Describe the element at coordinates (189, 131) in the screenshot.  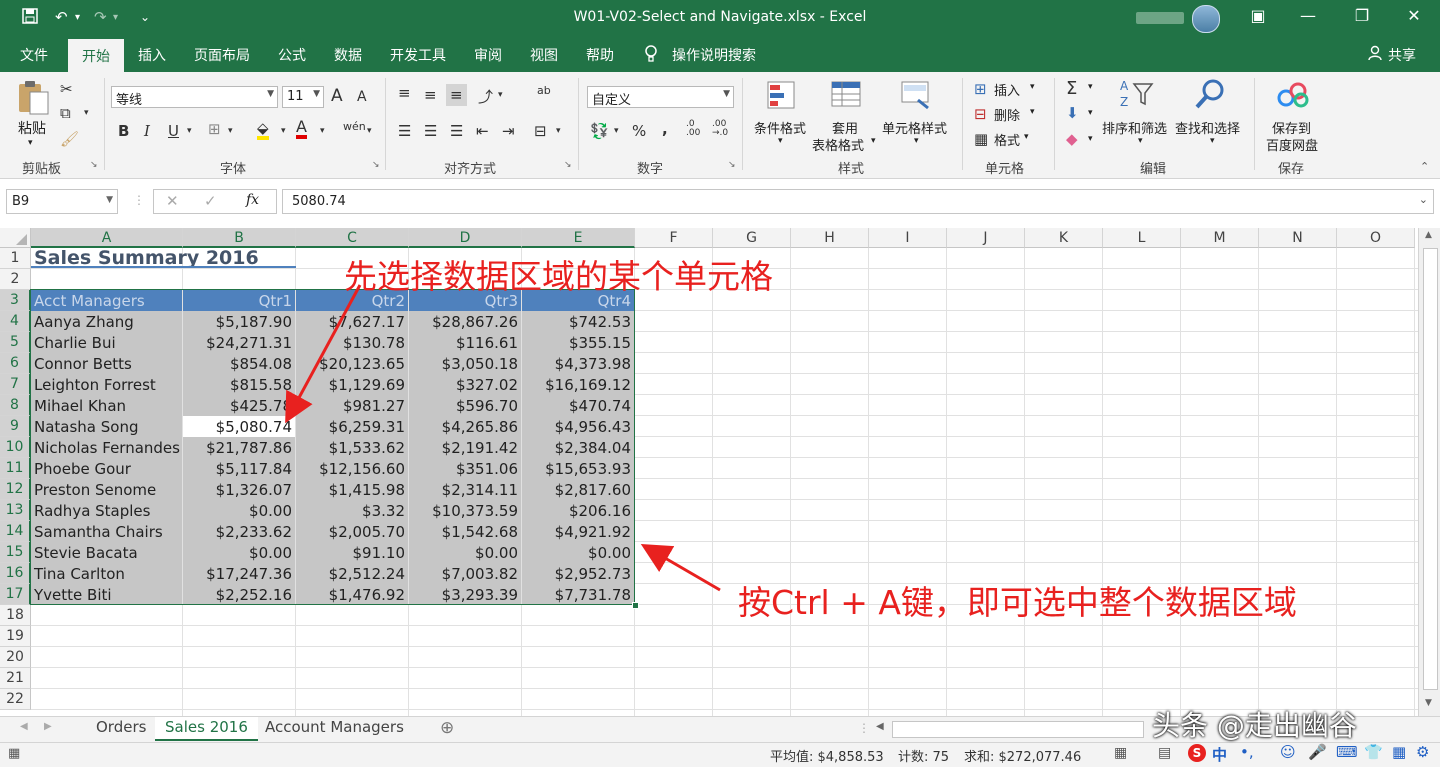
I see `underline-dropdown-icon: ▾` at that location.